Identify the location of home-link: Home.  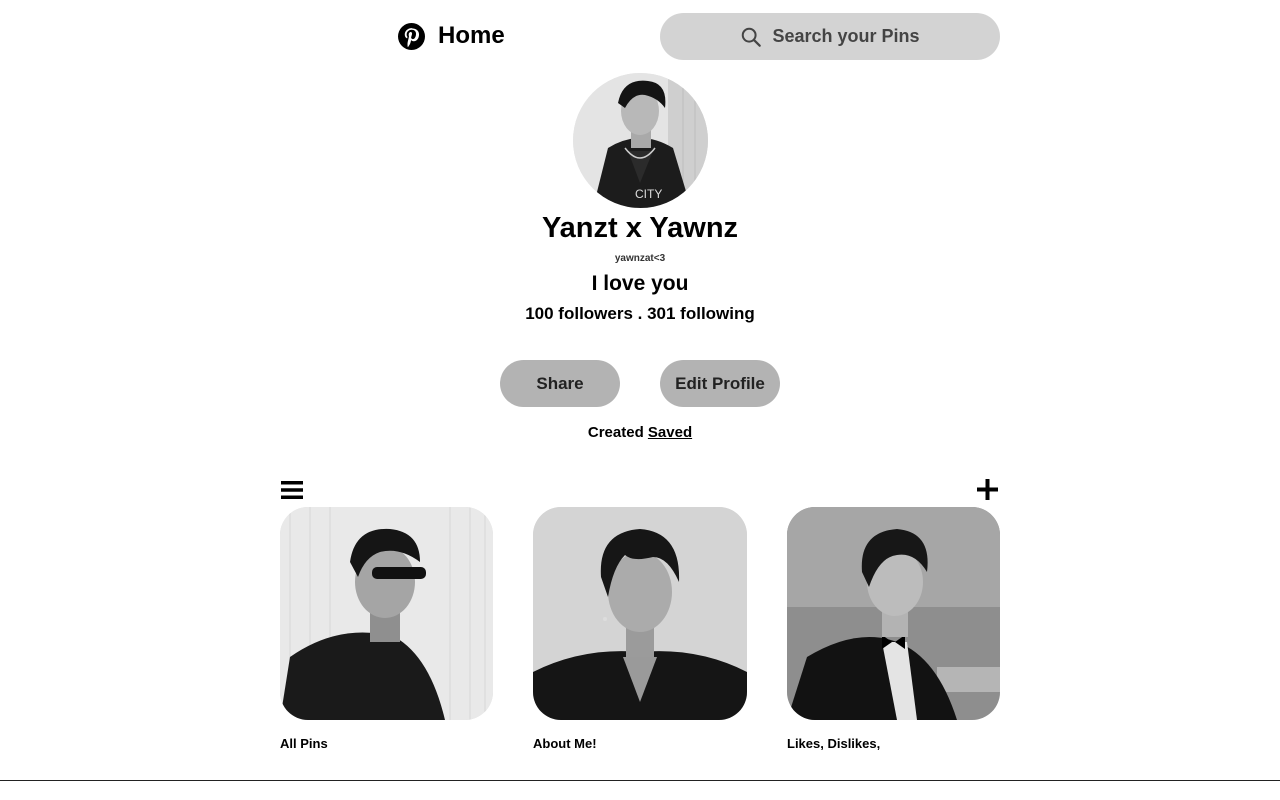
(451, 36).